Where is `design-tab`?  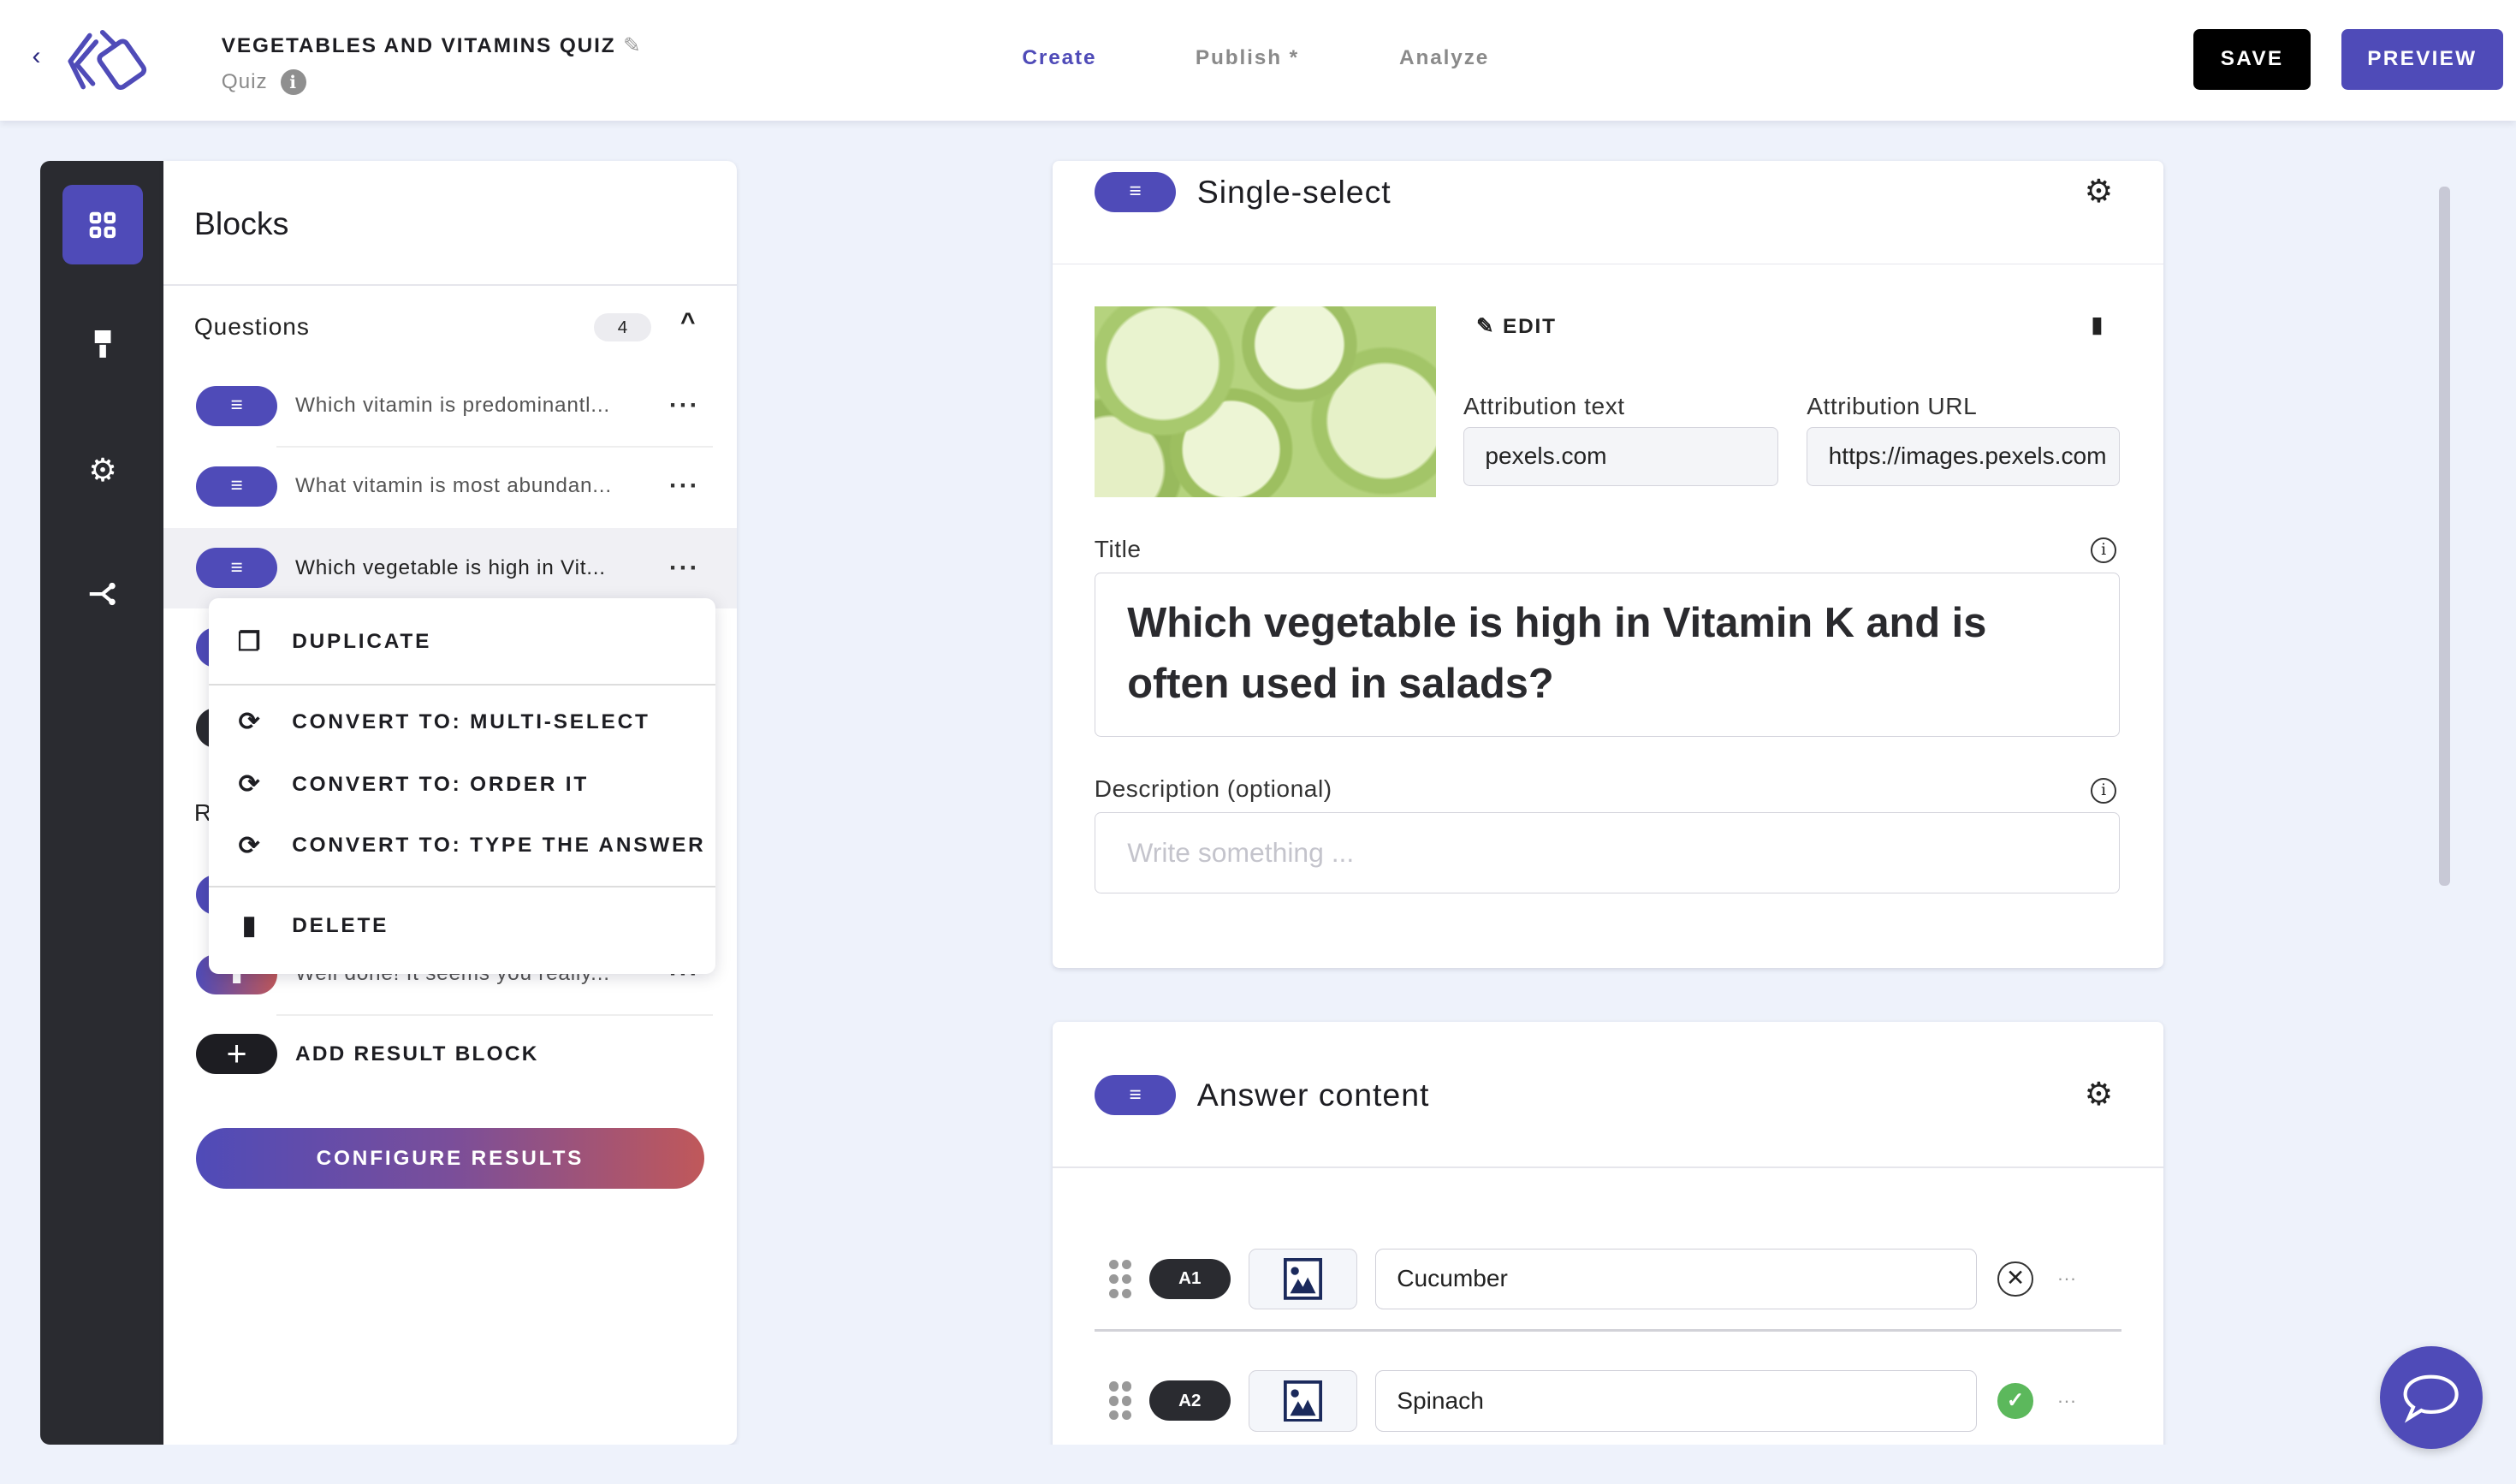
design-tab is located at coordinates (102, 345).